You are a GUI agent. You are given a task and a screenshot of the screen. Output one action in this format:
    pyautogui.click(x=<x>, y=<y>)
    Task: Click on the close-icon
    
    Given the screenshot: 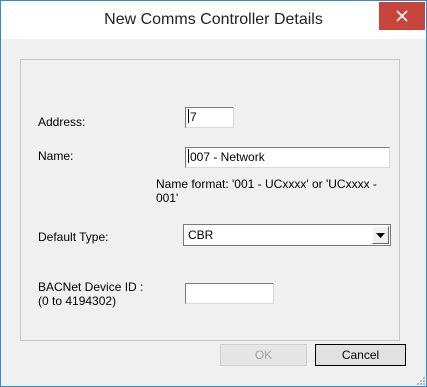 What is the action you would take?
    pyautogui.click(x=402, y=16)
    